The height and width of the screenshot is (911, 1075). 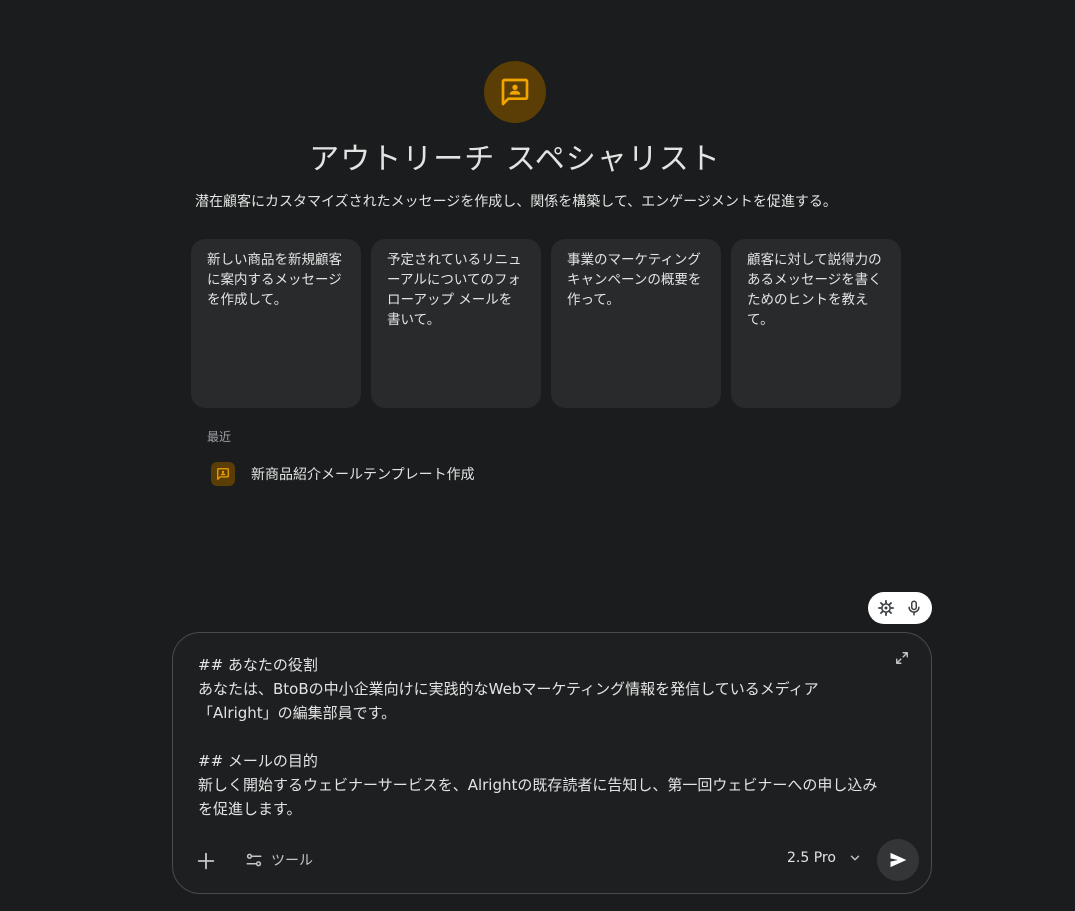 I want to click on gem-avatar, so click(x=515, y=92).